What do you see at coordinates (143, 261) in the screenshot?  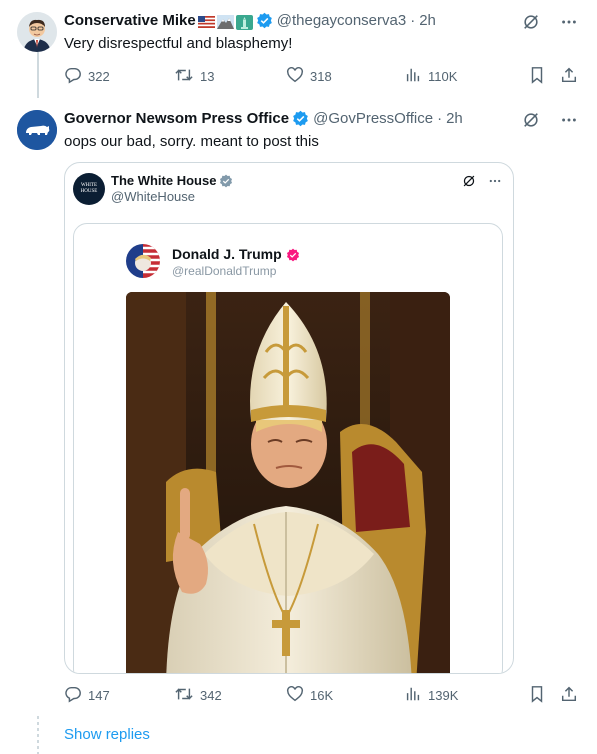 I see `trump-avatar` at bounding box center [143, 261].